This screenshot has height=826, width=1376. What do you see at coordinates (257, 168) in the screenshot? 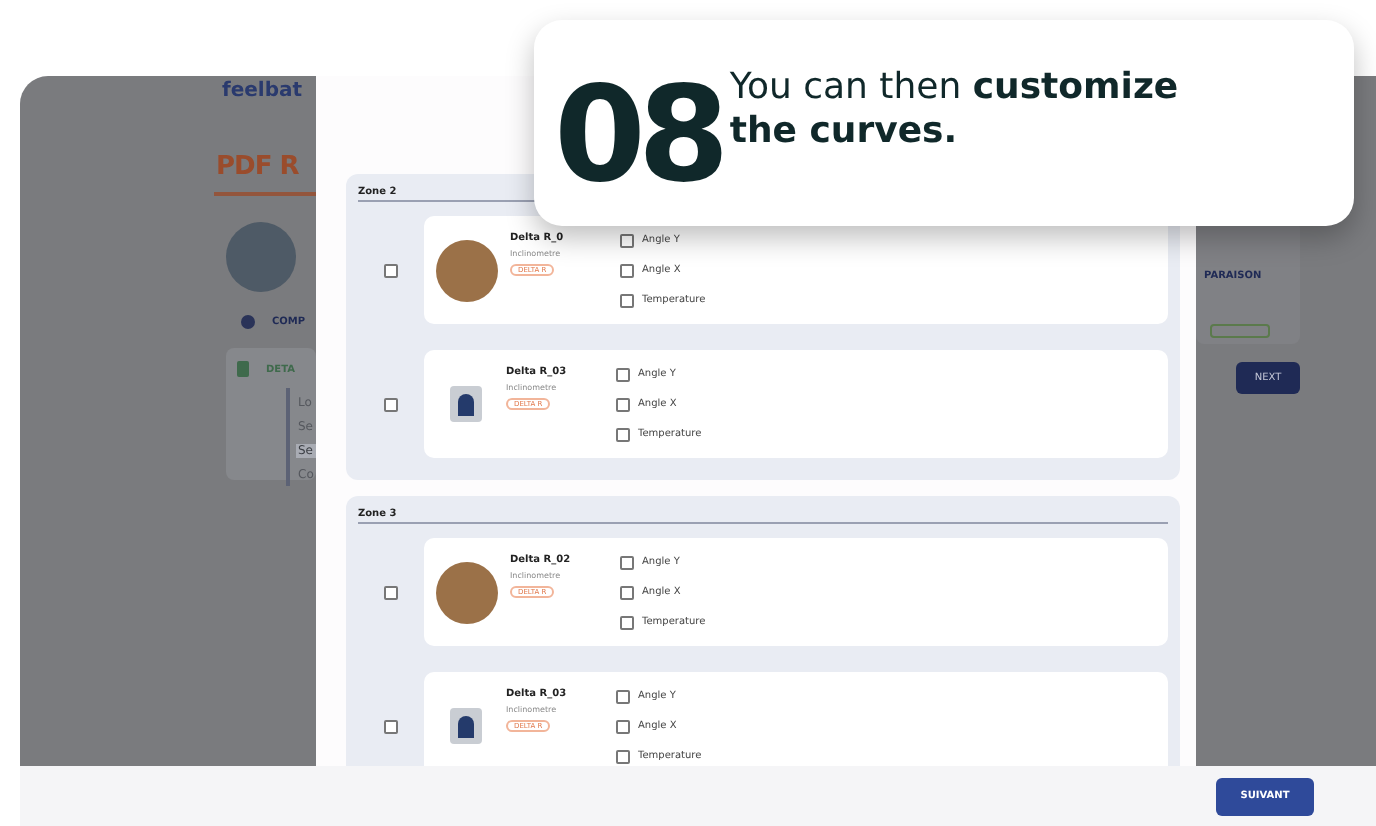
I see `page-title: PDF R` at bounding box center [257, 168].